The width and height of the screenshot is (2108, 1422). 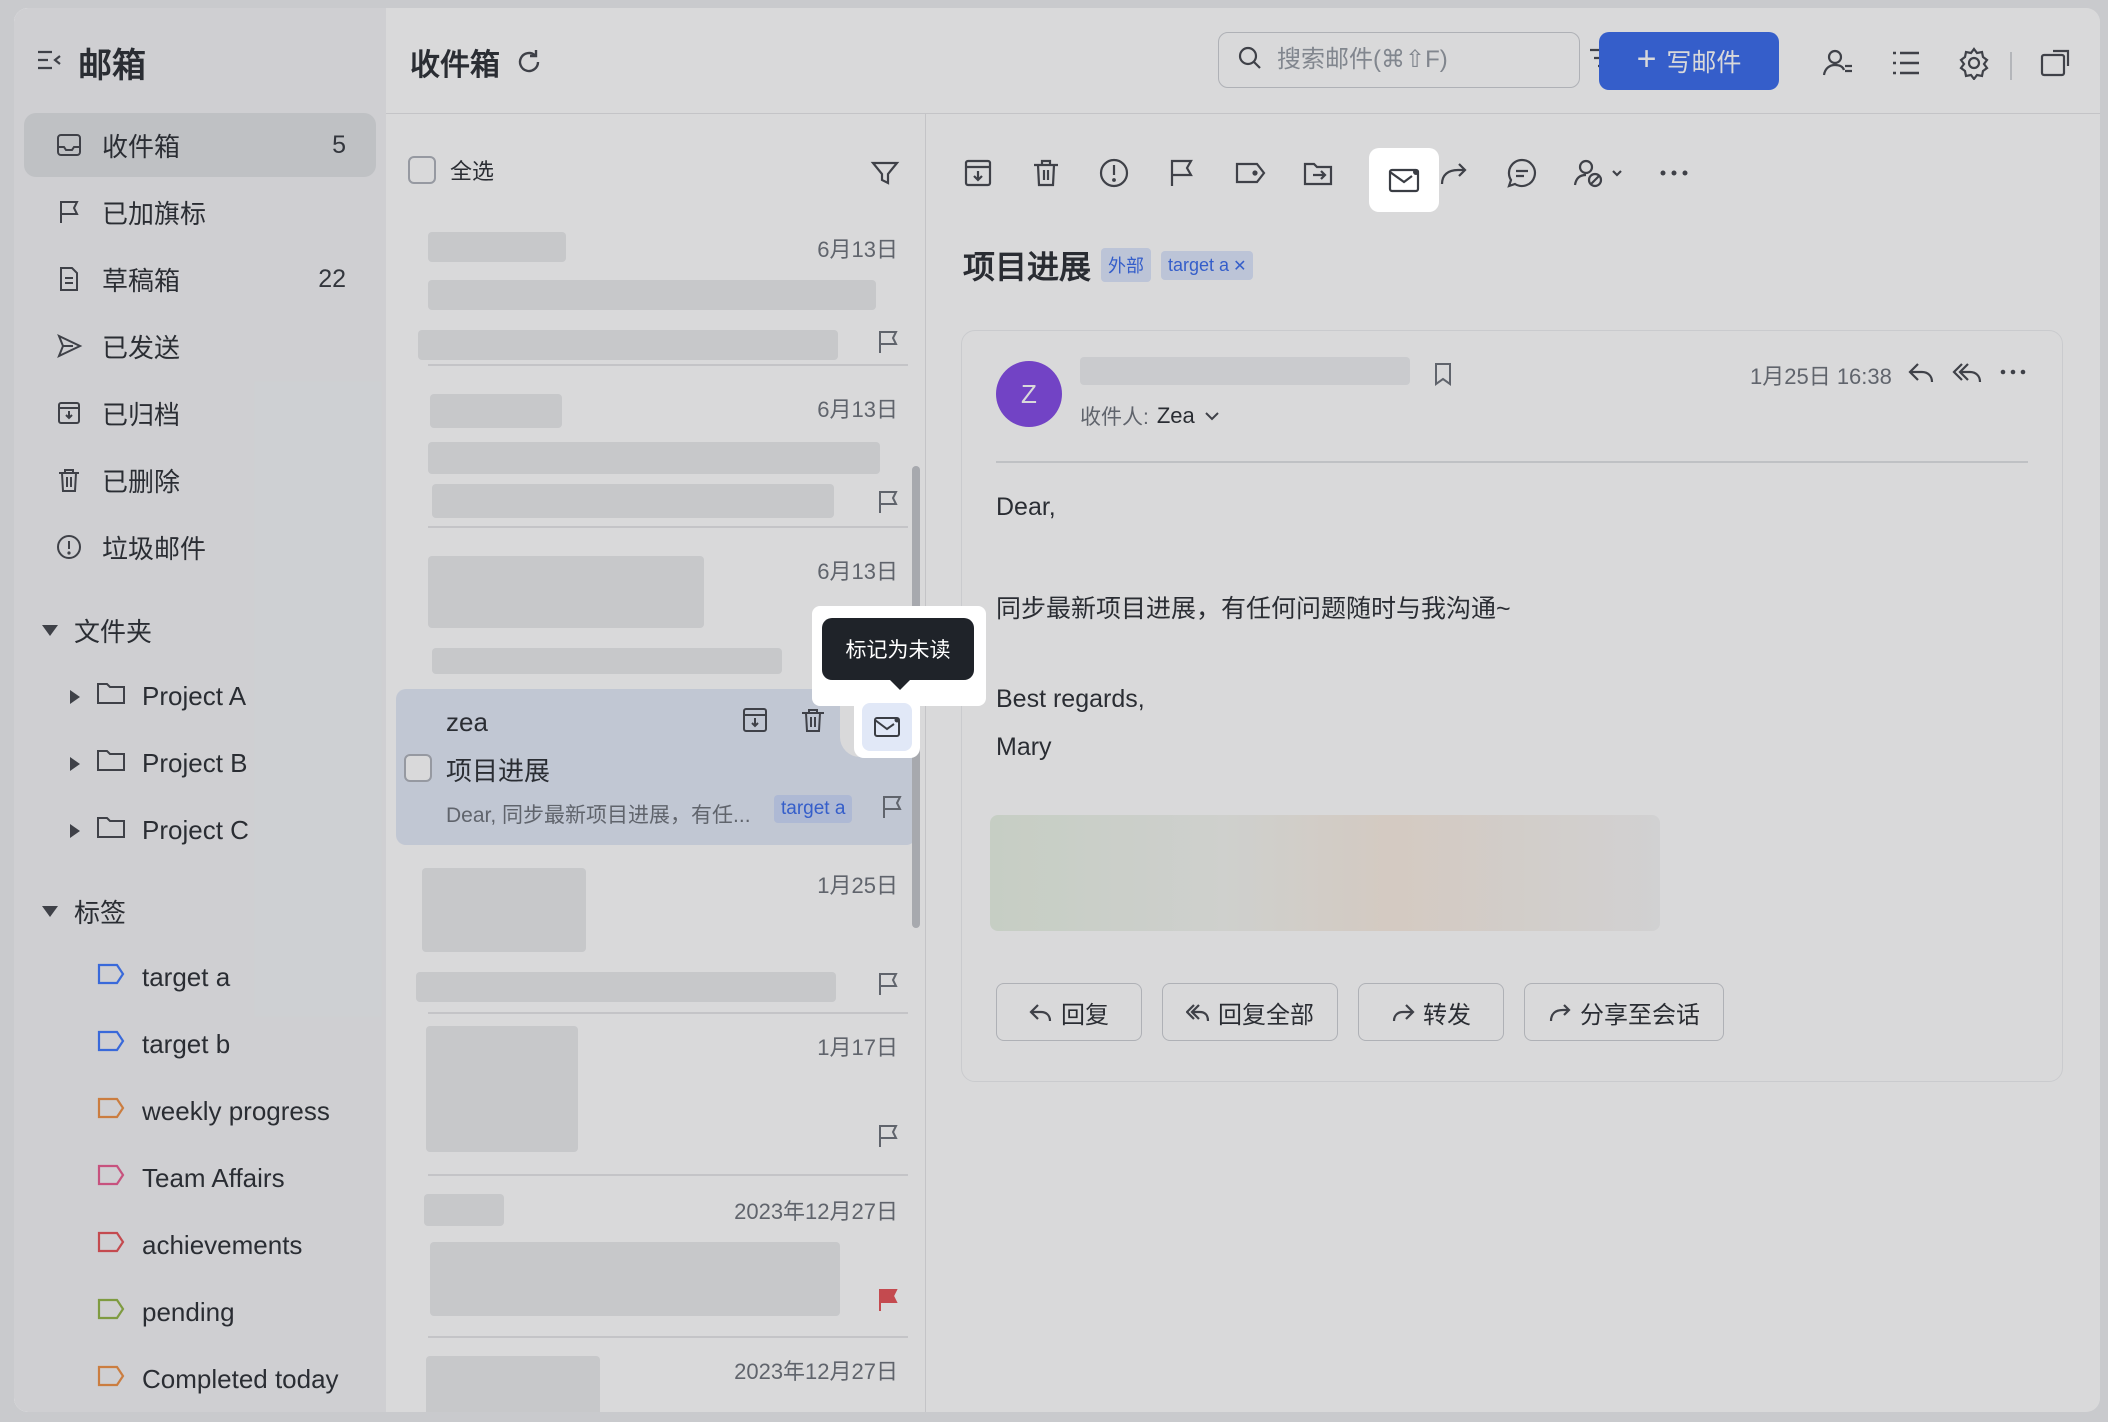 I want to click on open-window-icon, so click(x=2055, y=63).